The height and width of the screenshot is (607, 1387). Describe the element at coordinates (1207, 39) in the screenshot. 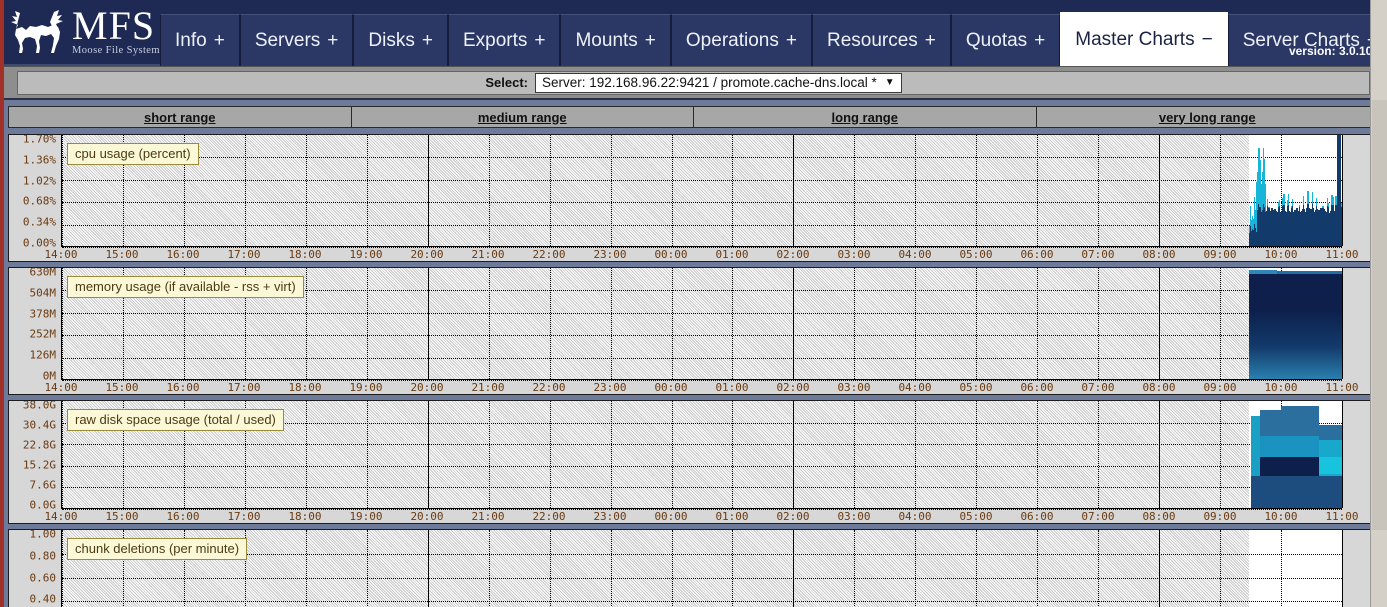

I see `minus-icon: −` at that location.